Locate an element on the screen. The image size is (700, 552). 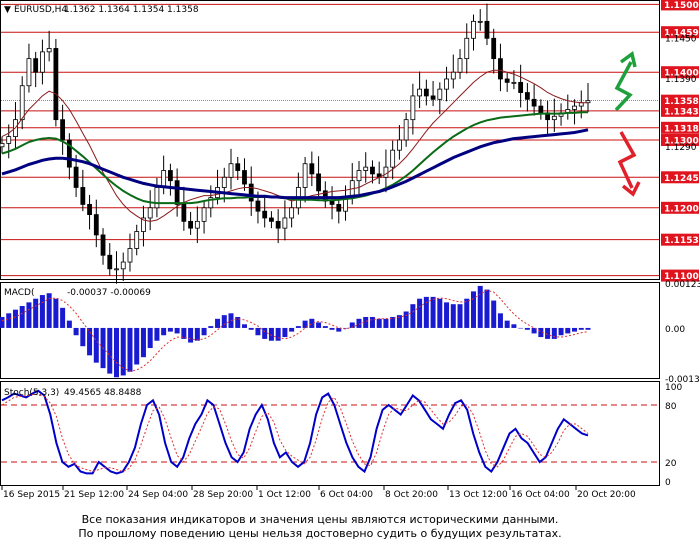
time-label: 21 Sep 12:00 is located at coordinates (94, 495).